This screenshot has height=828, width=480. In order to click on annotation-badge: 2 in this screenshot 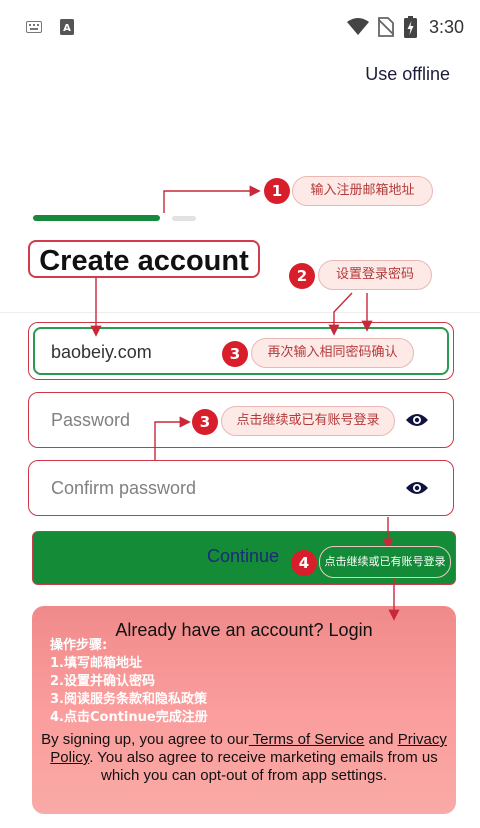, I will do `click(302, 276)`.